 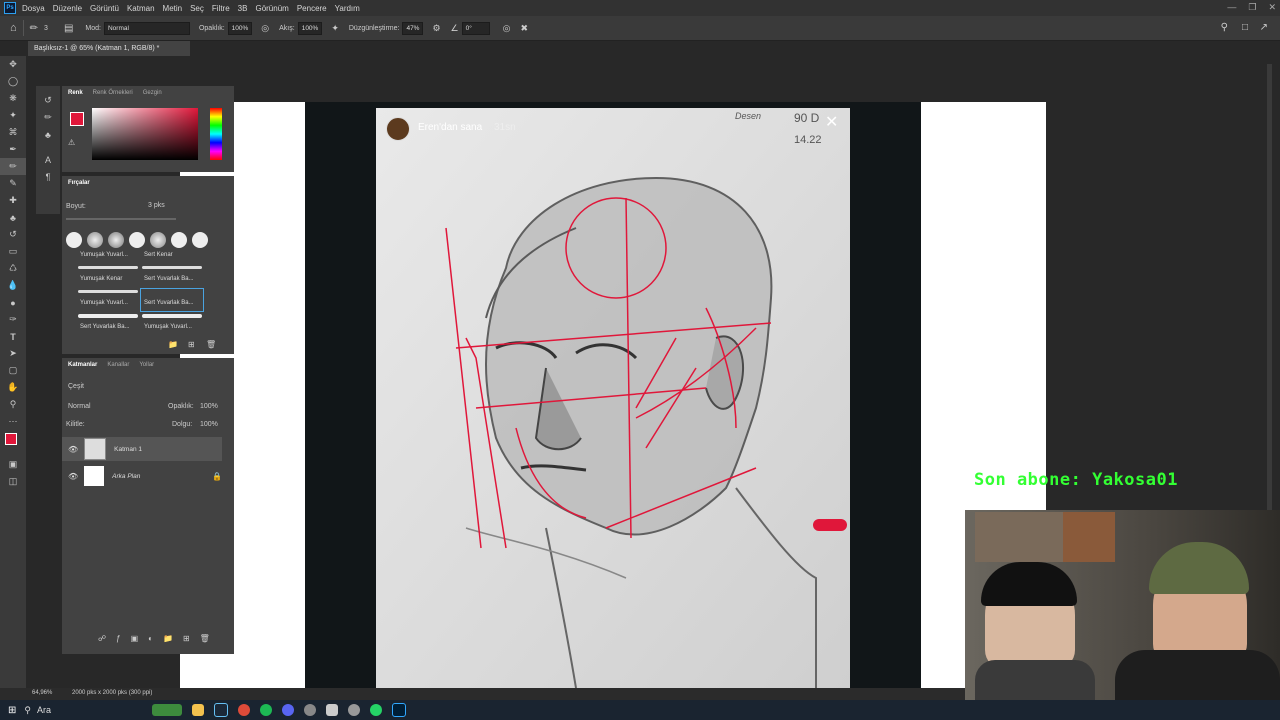 What do you see at coordinates (13, 268) in the screenshot?
I see `paint-bucket-tool-icon: ♺` at bounding box center [13, 268].